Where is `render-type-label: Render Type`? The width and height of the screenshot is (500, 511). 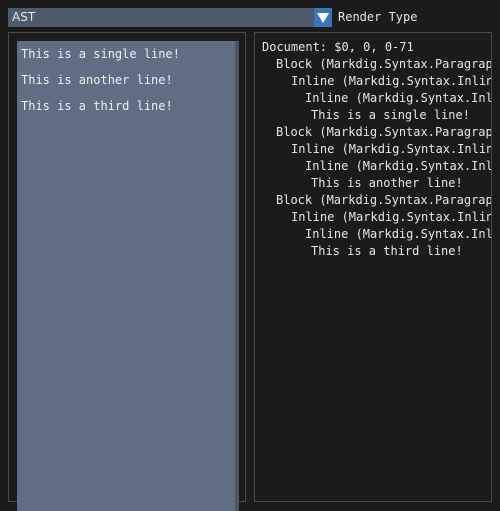 render-type-label: Render Type is located at coordinates (378, 17).